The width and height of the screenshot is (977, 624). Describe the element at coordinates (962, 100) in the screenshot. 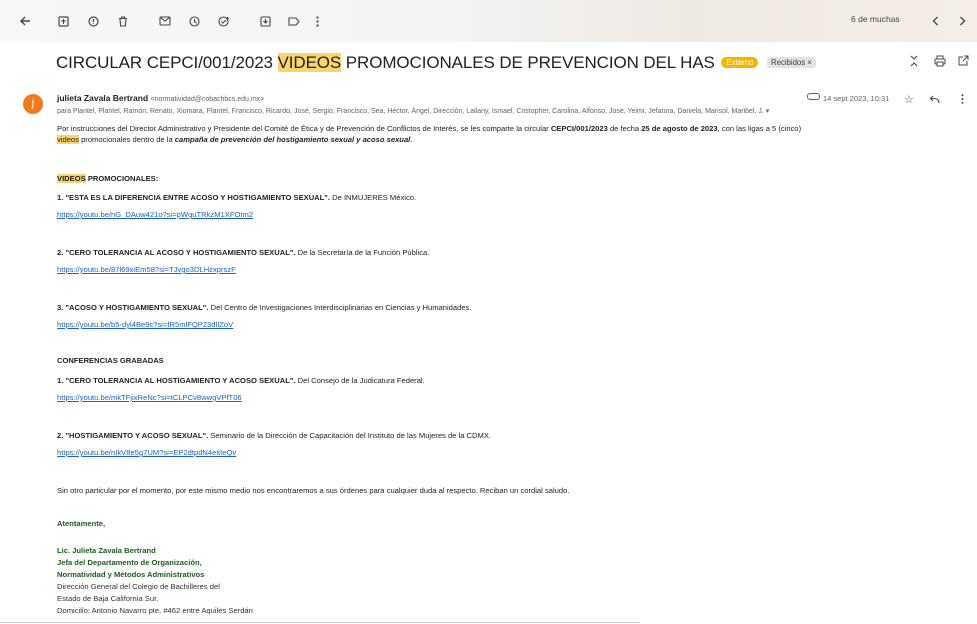

I see `message-more-icon` at that location.